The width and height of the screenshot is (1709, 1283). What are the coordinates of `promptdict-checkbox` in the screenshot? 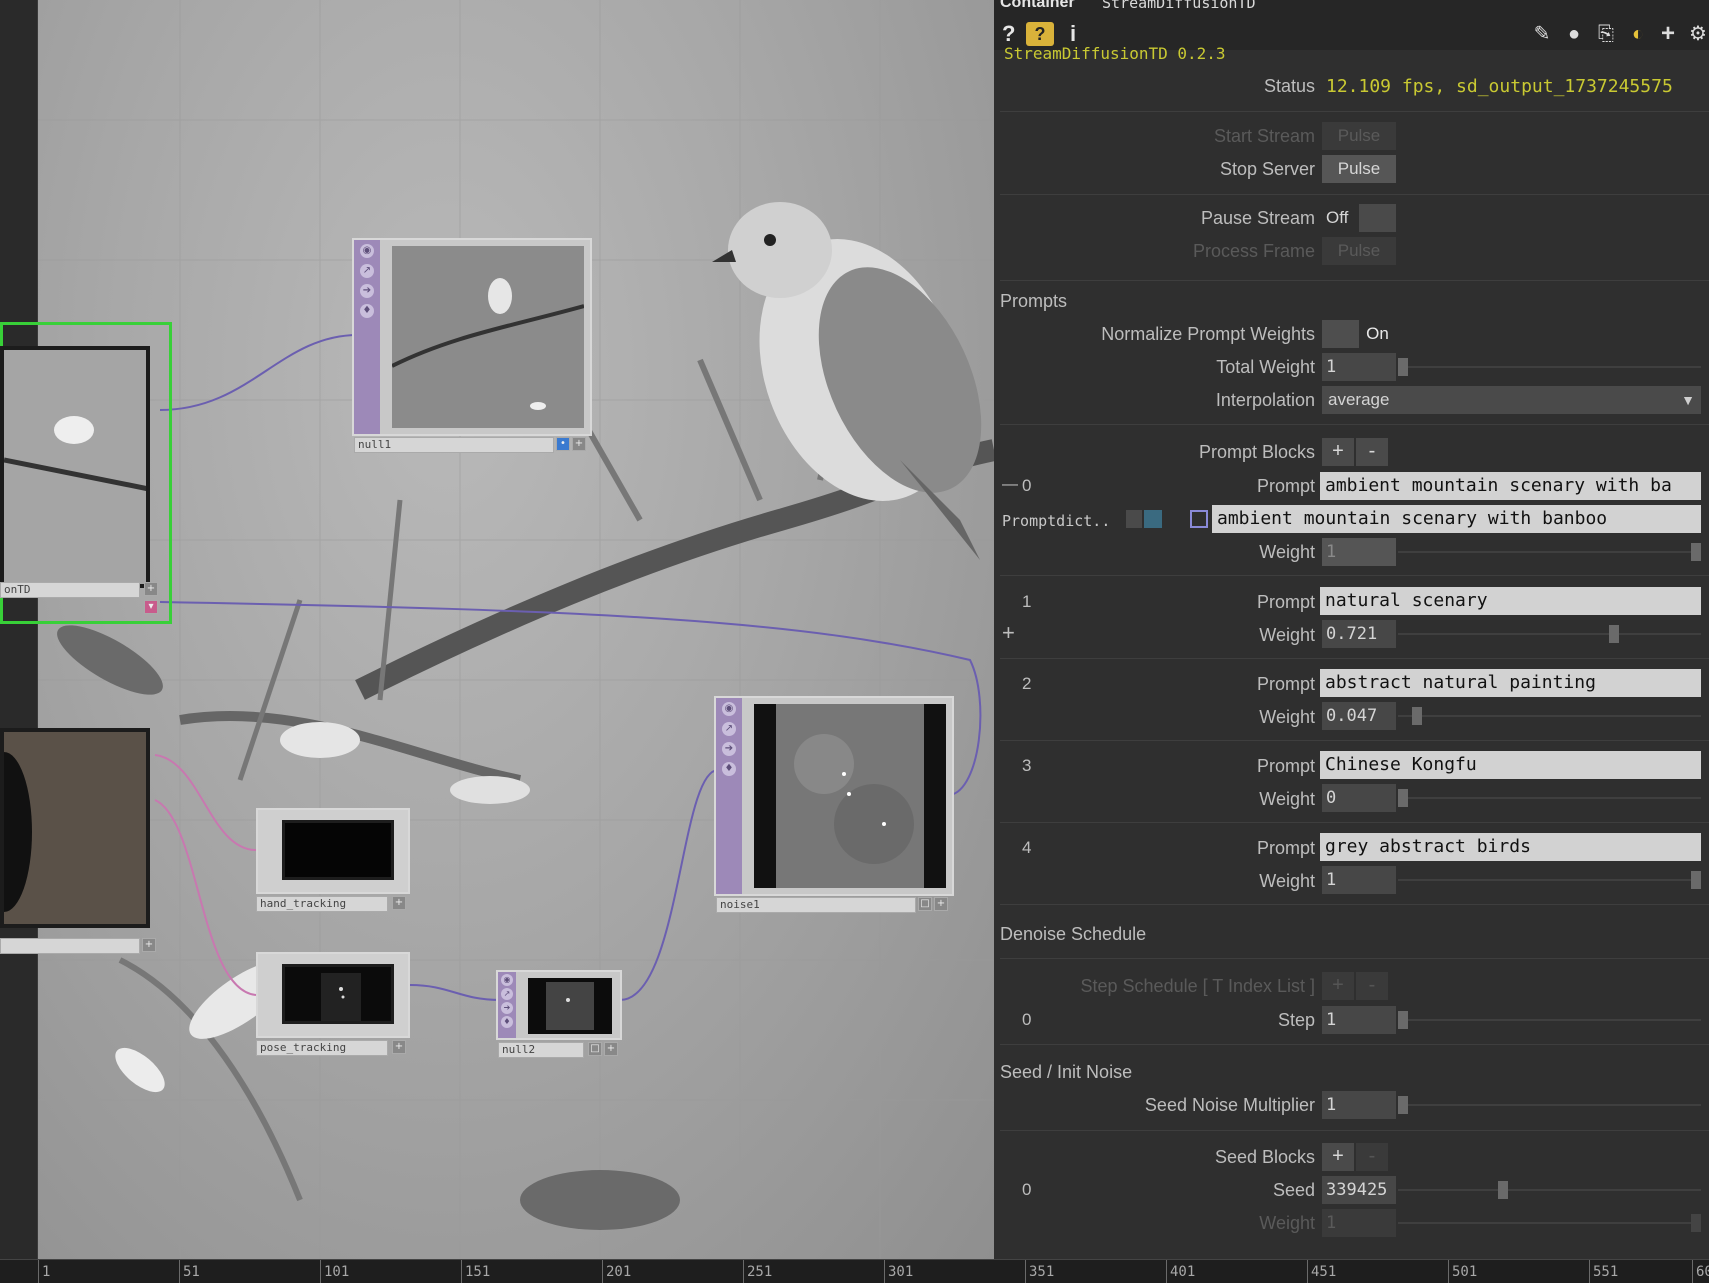 It's located at (1199, 519).